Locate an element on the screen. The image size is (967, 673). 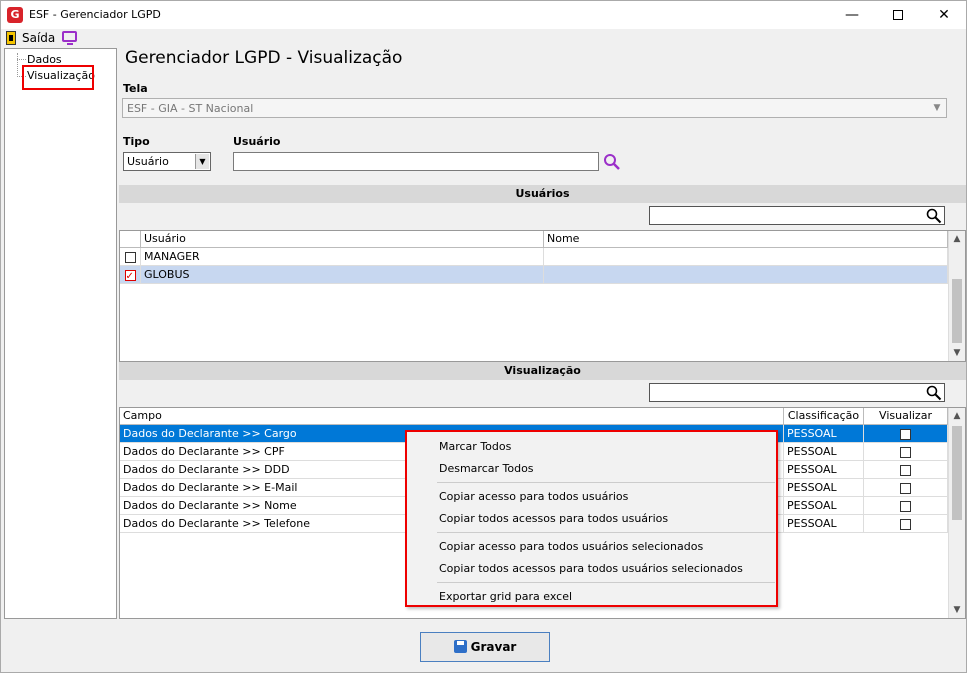
usuarios-scrollbar: ▲ ▼ is located at coordinates (956, 296).